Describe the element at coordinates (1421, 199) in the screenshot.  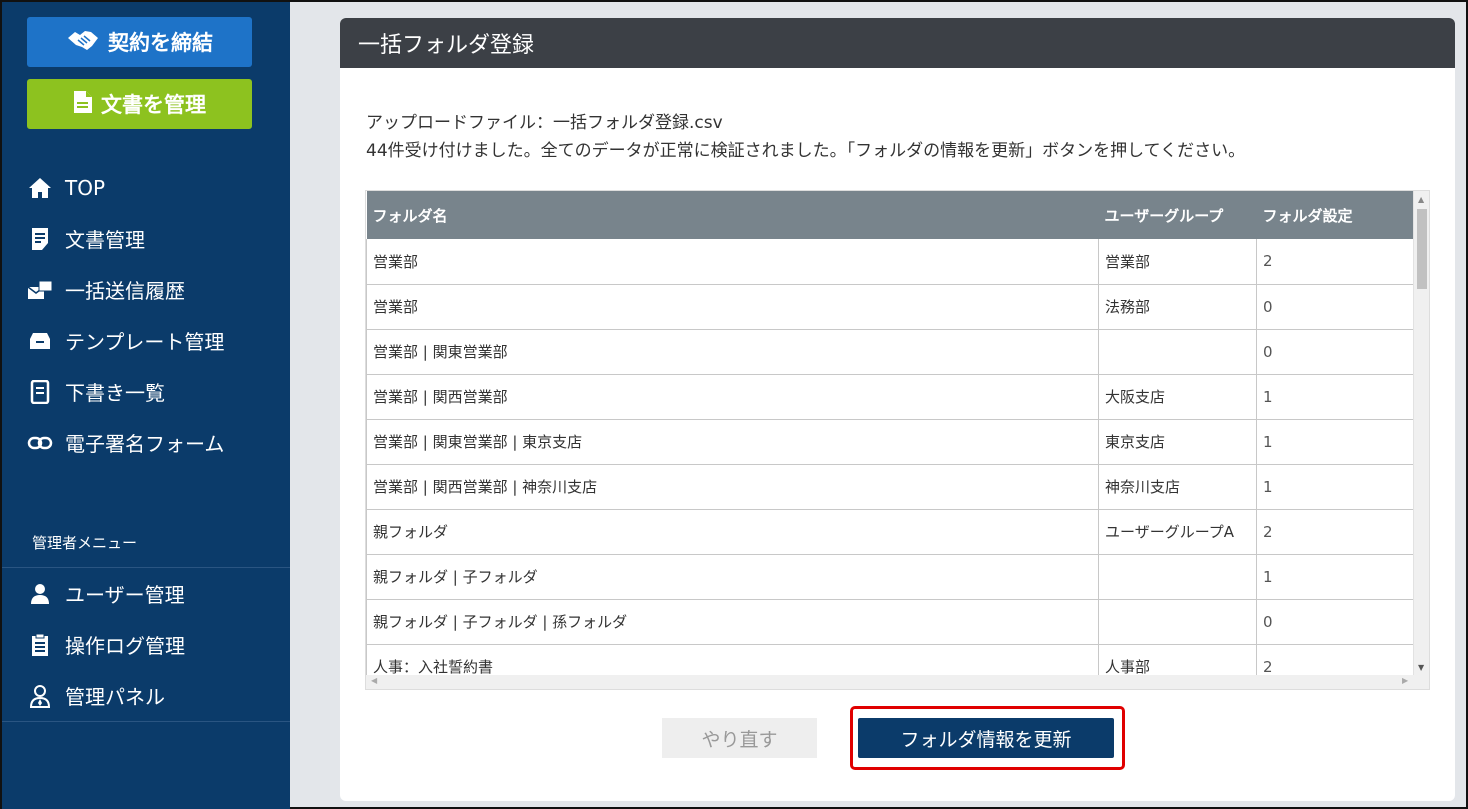
I see `scroll-up-arrow-icon: ▲` at that location.